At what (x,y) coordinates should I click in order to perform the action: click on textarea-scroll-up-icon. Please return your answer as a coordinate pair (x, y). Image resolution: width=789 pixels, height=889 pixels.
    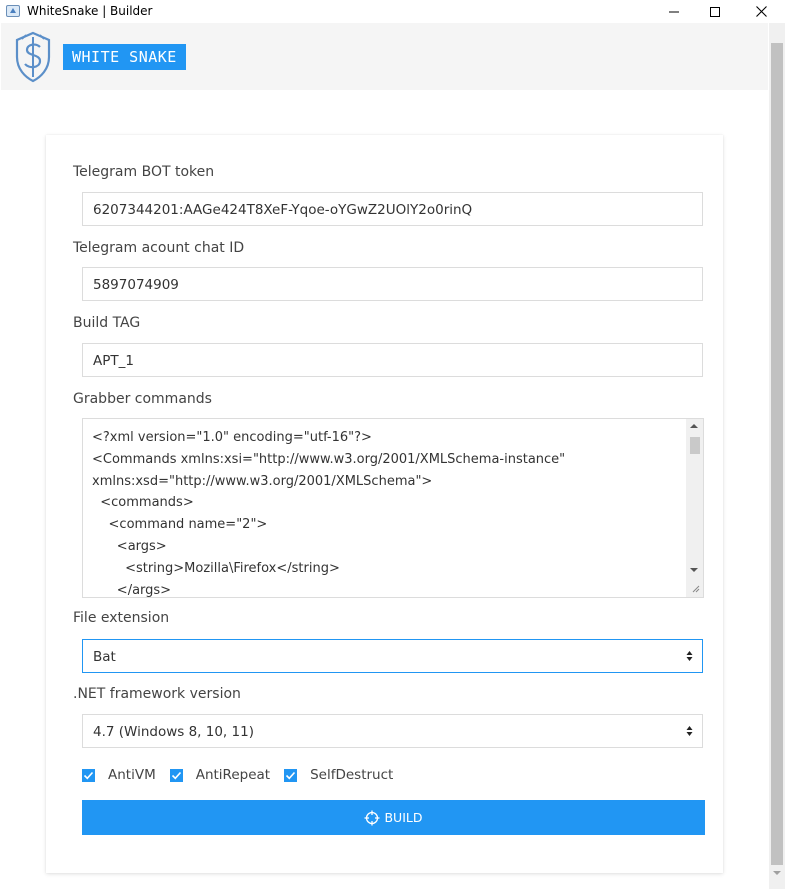
    Looking at the image, I should click on (694, 426).